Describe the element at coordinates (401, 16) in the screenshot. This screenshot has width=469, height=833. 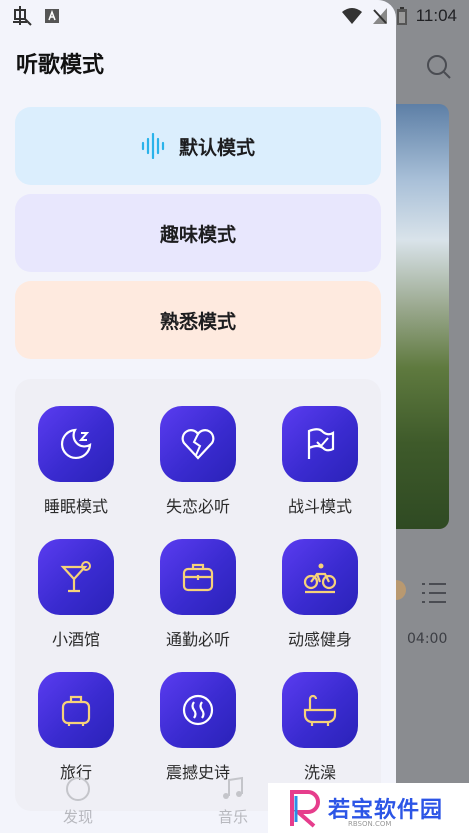
I see `battery-icon` at that location.